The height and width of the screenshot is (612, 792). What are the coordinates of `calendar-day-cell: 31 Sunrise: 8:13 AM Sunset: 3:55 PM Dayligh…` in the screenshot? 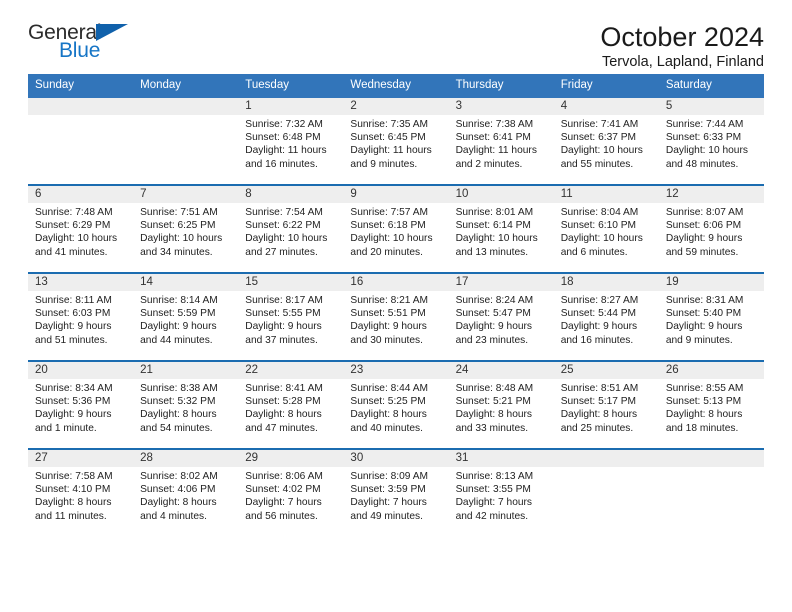 It's located at (501, 491).